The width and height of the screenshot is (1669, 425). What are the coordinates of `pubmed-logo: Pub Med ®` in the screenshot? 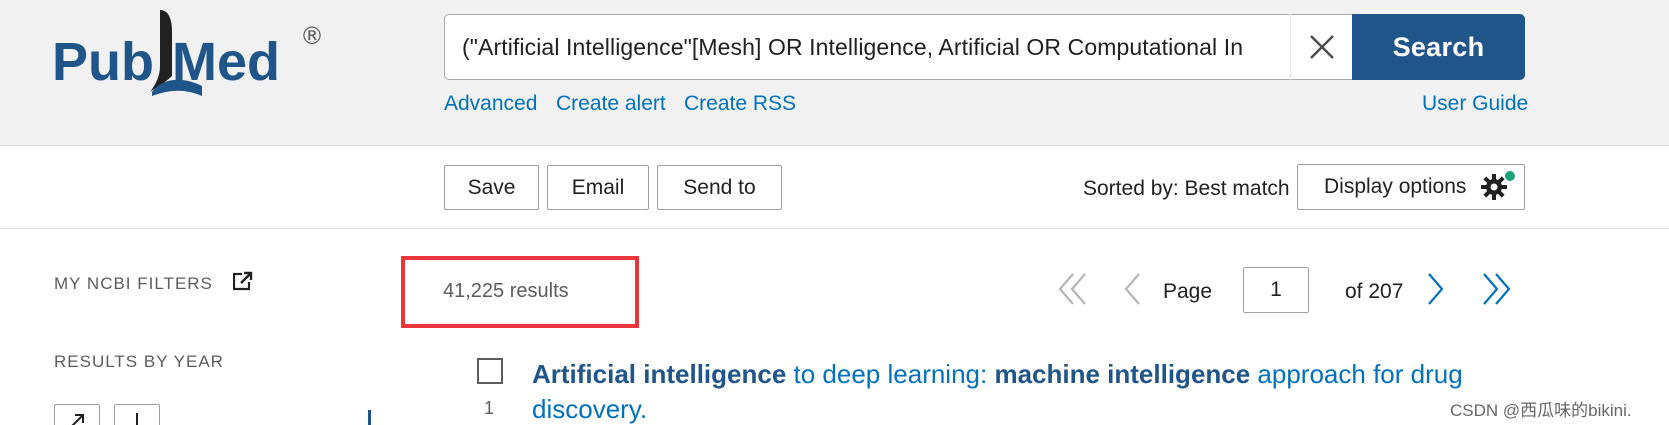 It's located at (192, 54).